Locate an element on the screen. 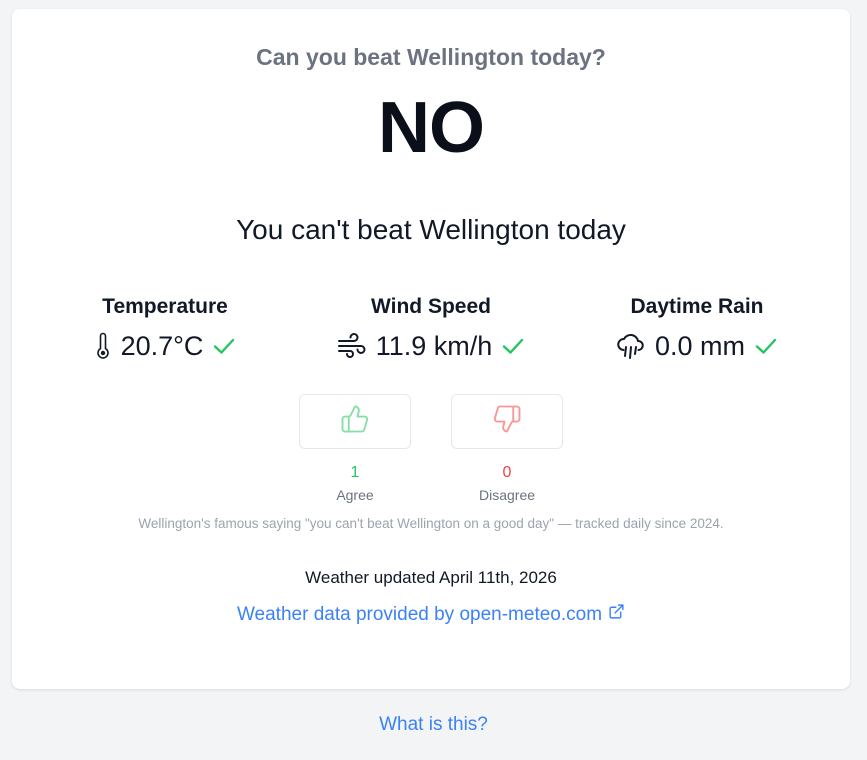 The height and width of the screenshot is (760, 867). stat-title: Daytime Rain is located at coordinates (697, 306).